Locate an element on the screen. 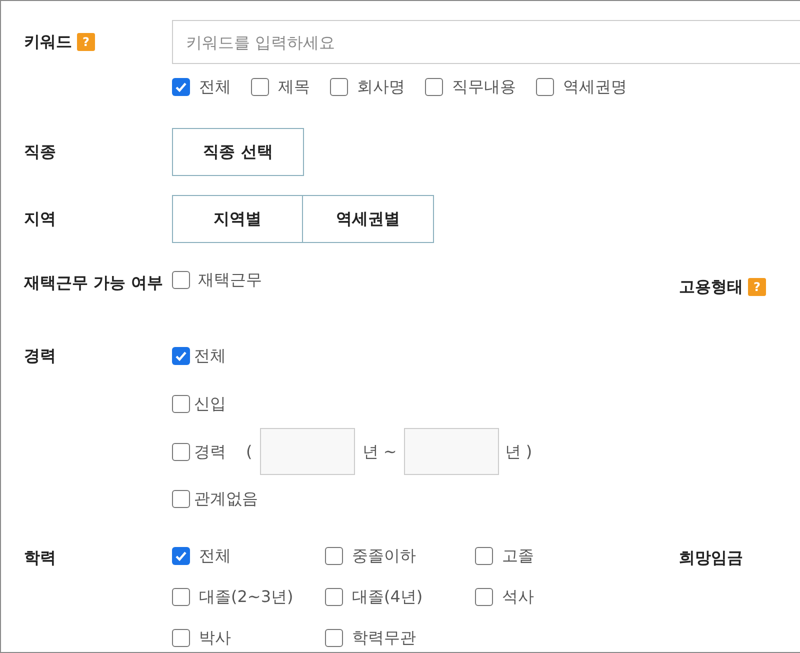  years-to-input is located at coordinates (451, 451).